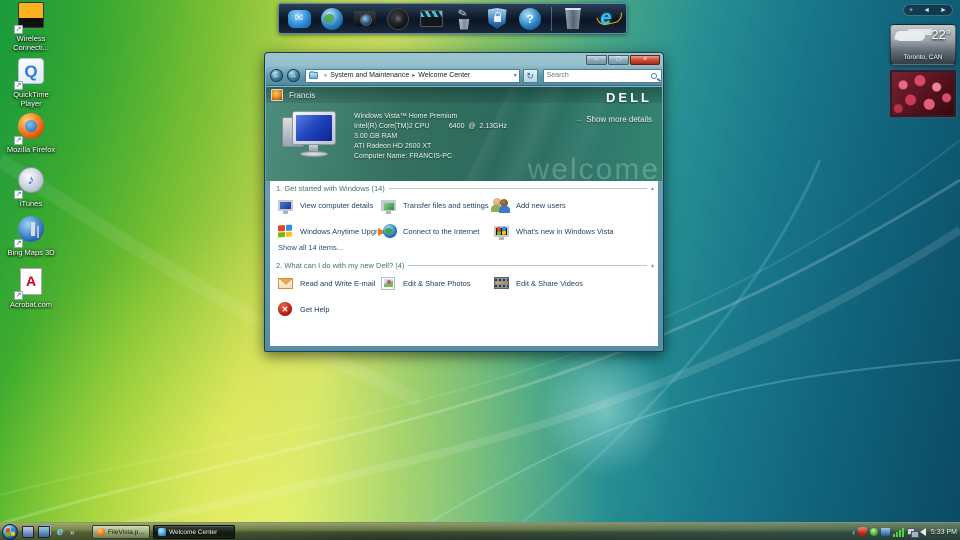 The width and height of the screenshot is (960, 540). I want to click on movies-clapperboard-icon, so click(431, 18).